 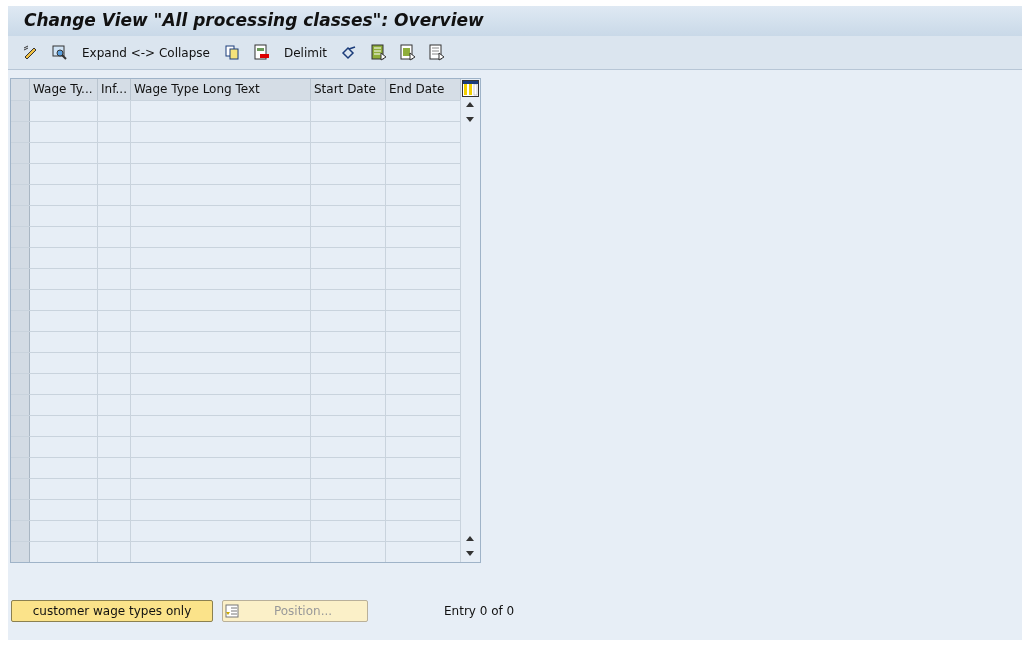 What do you see at coordinates (112, 611) in the screenshot?
I see `action-button: customer wage types only` at bounding box center [112, 611].